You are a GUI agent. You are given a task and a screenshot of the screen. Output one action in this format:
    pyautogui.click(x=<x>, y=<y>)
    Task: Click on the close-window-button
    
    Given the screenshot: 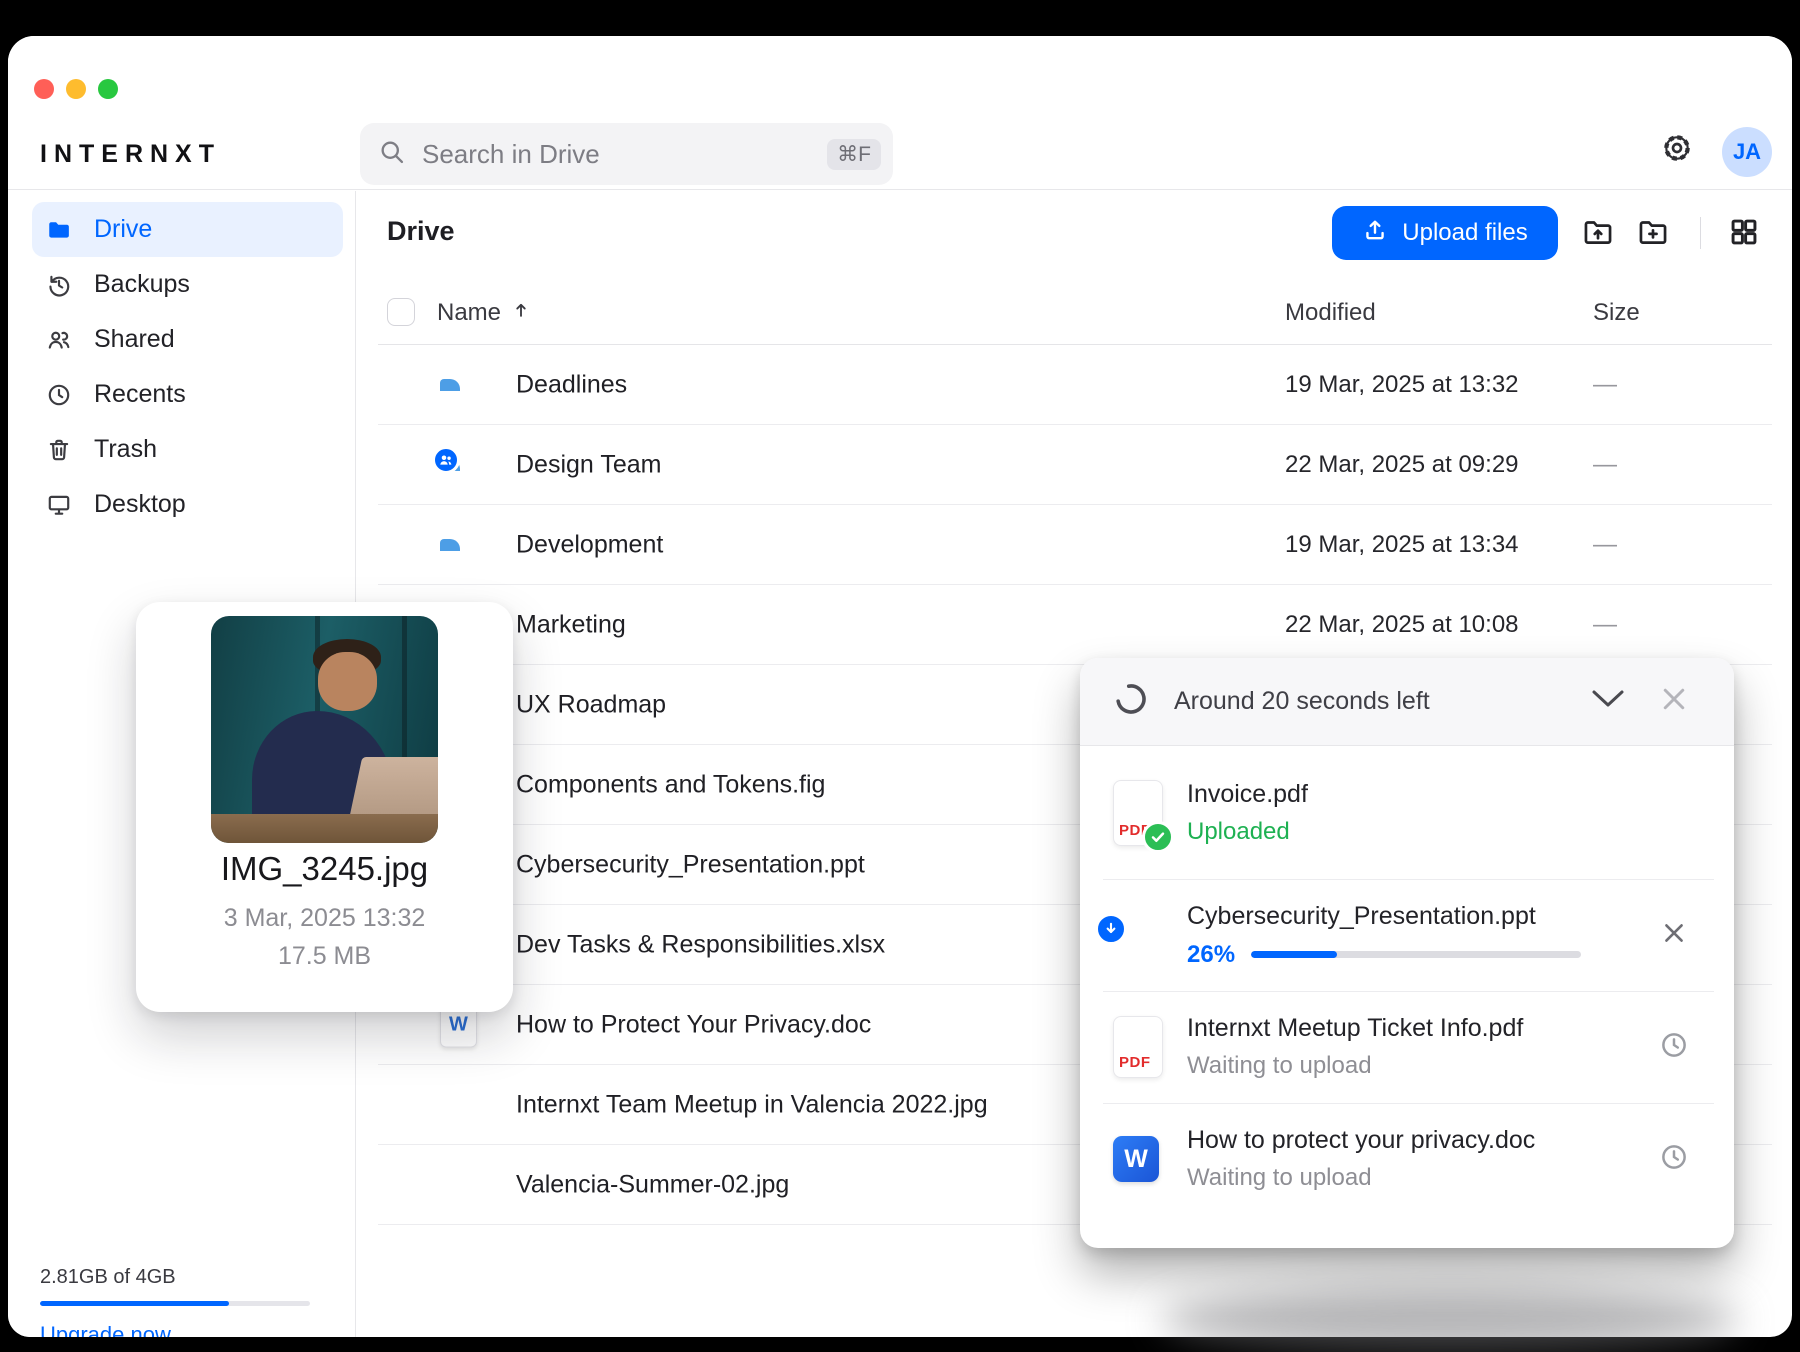 What is the action you would take?
    pyautogui.click(x=44, y=89)
    